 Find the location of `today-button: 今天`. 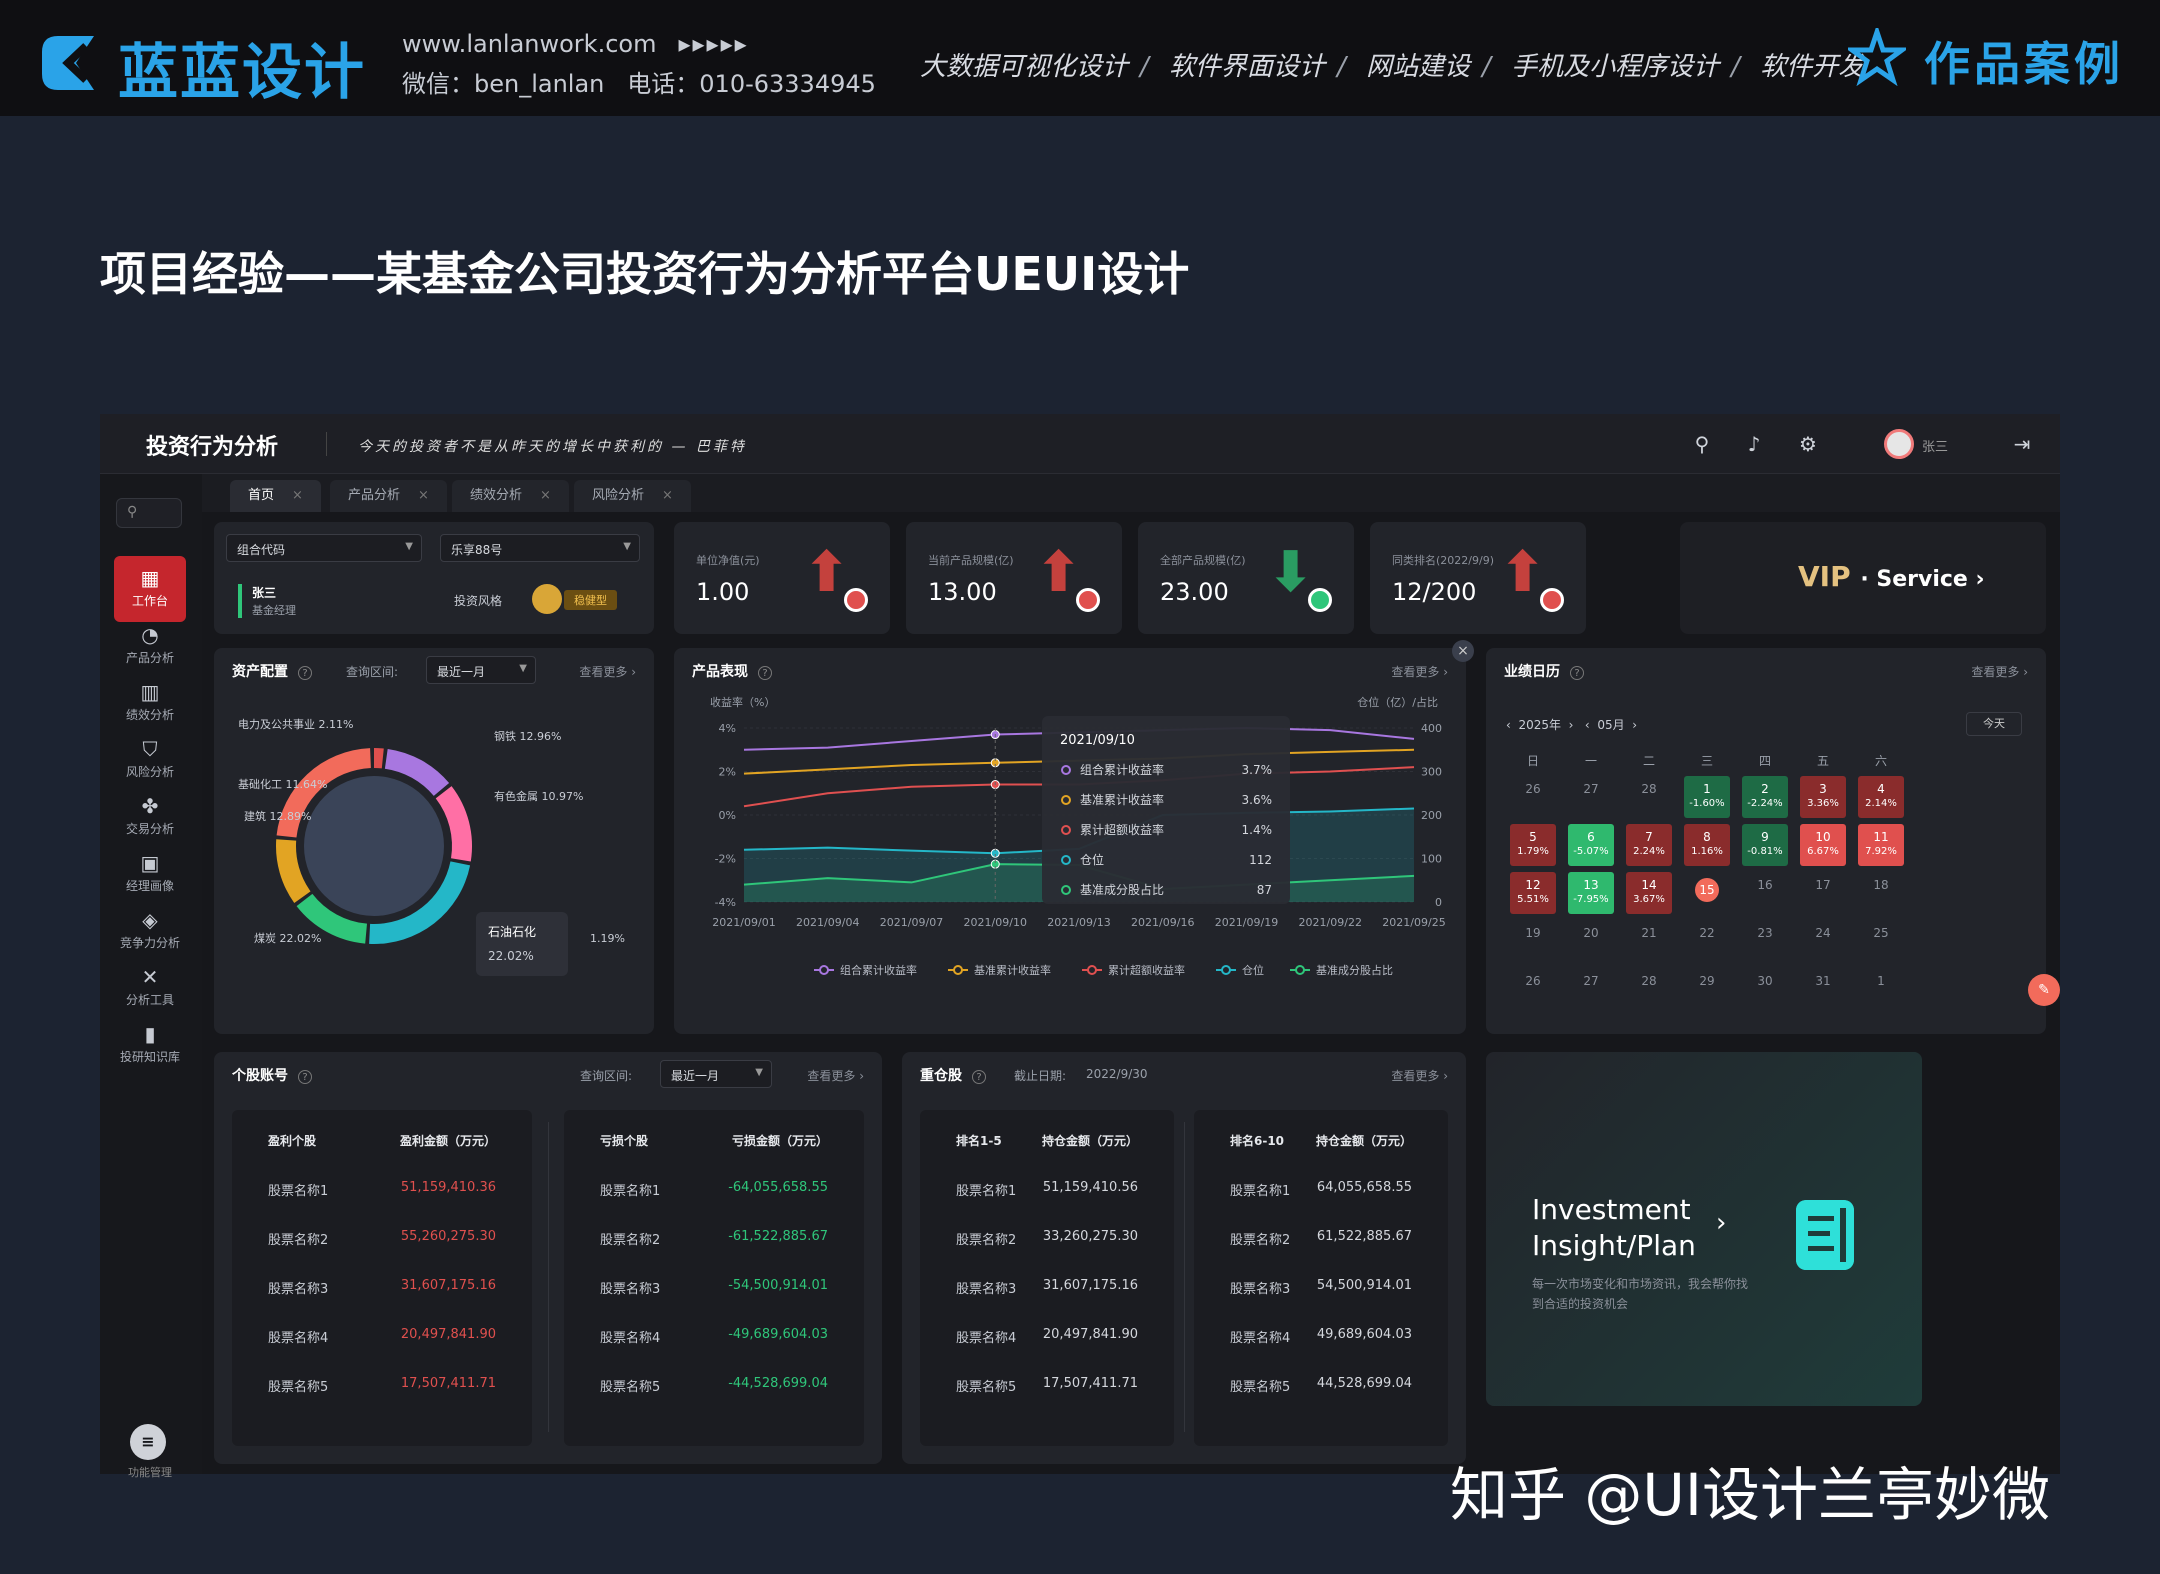

today-button: 今天 is located at coordinates (1994, 724).